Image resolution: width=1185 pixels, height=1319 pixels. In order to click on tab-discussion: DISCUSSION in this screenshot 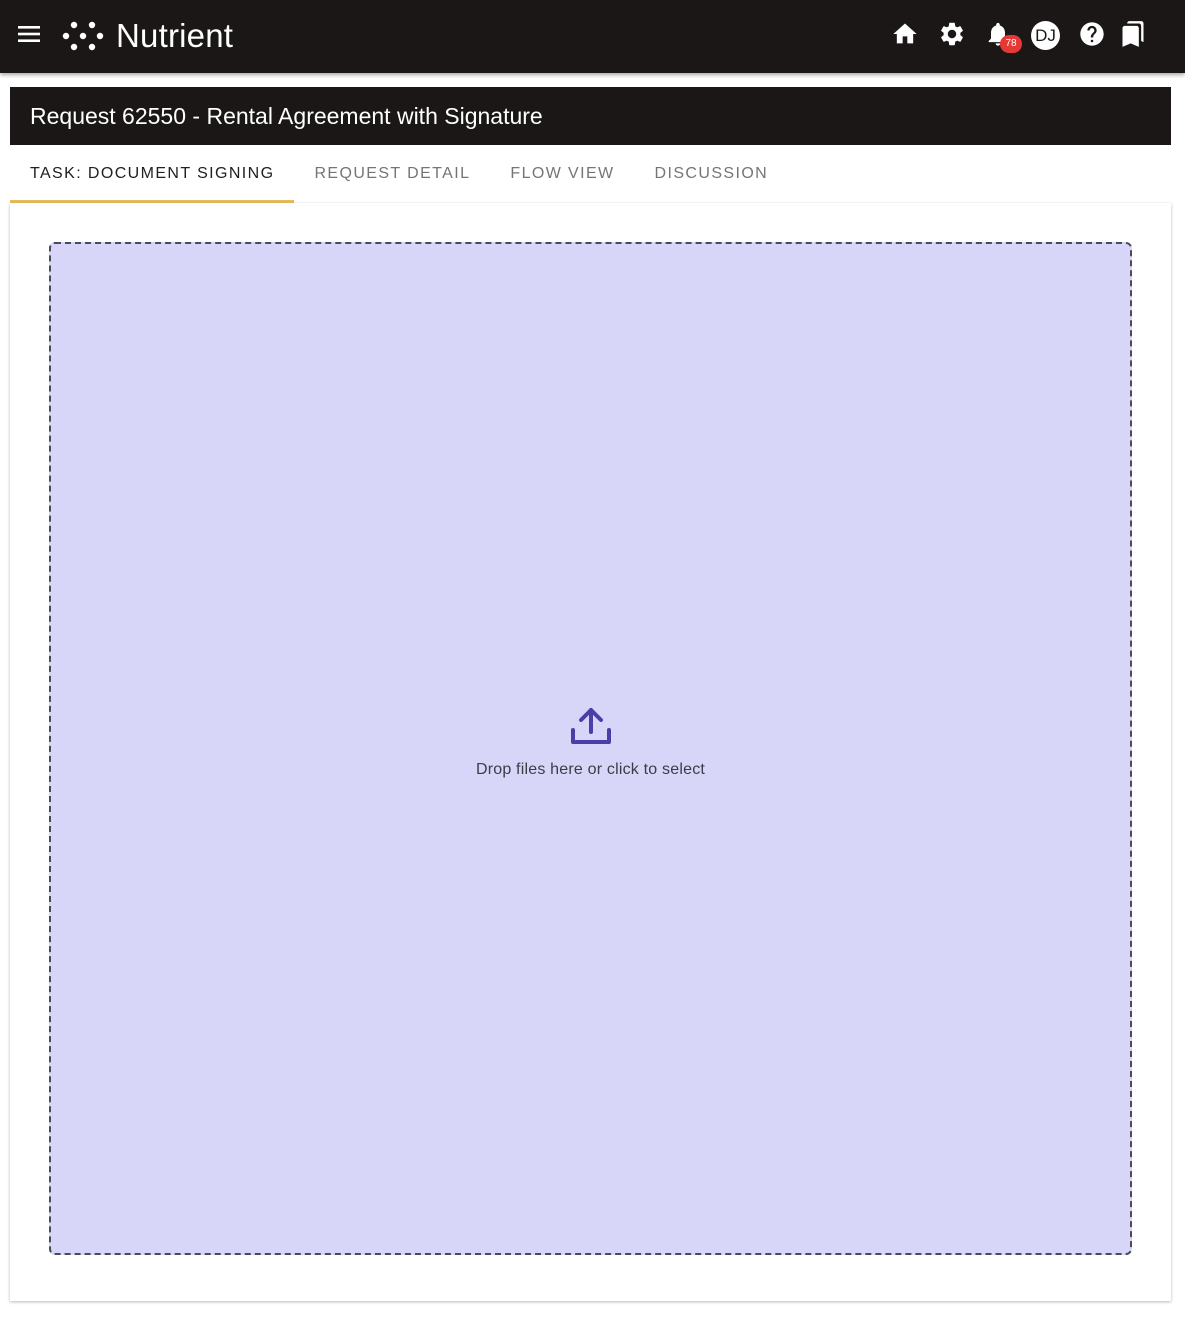, I will do `click(712, 174)`.